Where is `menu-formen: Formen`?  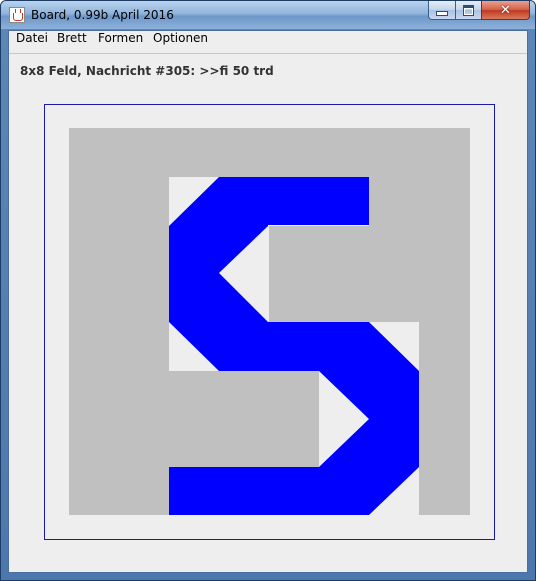
menu-formen: Formen is located at coordinates (120, 42).